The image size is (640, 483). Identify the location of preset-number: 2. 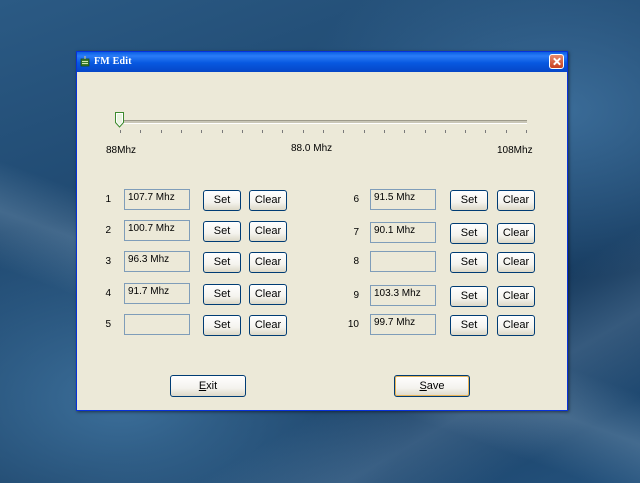
(108, 230).